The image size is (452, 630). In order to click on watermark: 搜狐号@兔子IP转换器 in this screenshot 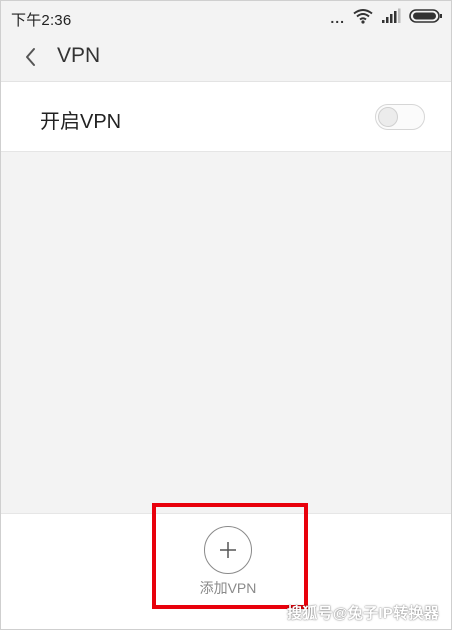, I will do `click(363, 613)`.